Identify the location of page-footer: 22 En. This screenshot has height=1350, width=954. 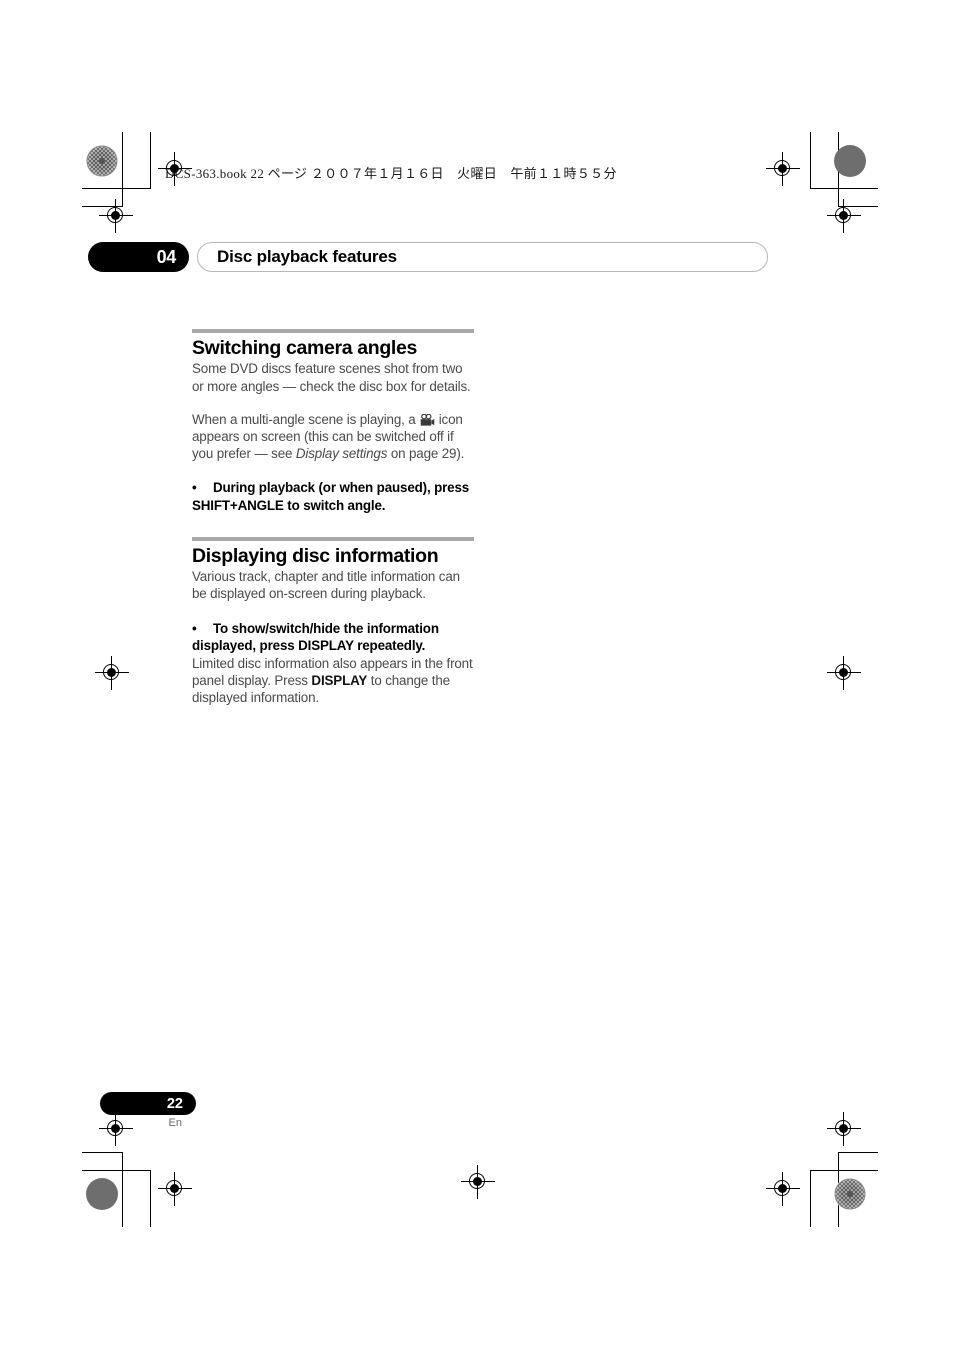
(148, 1110).